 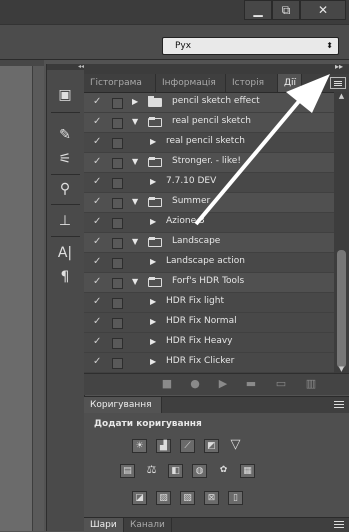 I want to click on actions-scrollbar: ▲ ▼, so click(x=341, y=232).